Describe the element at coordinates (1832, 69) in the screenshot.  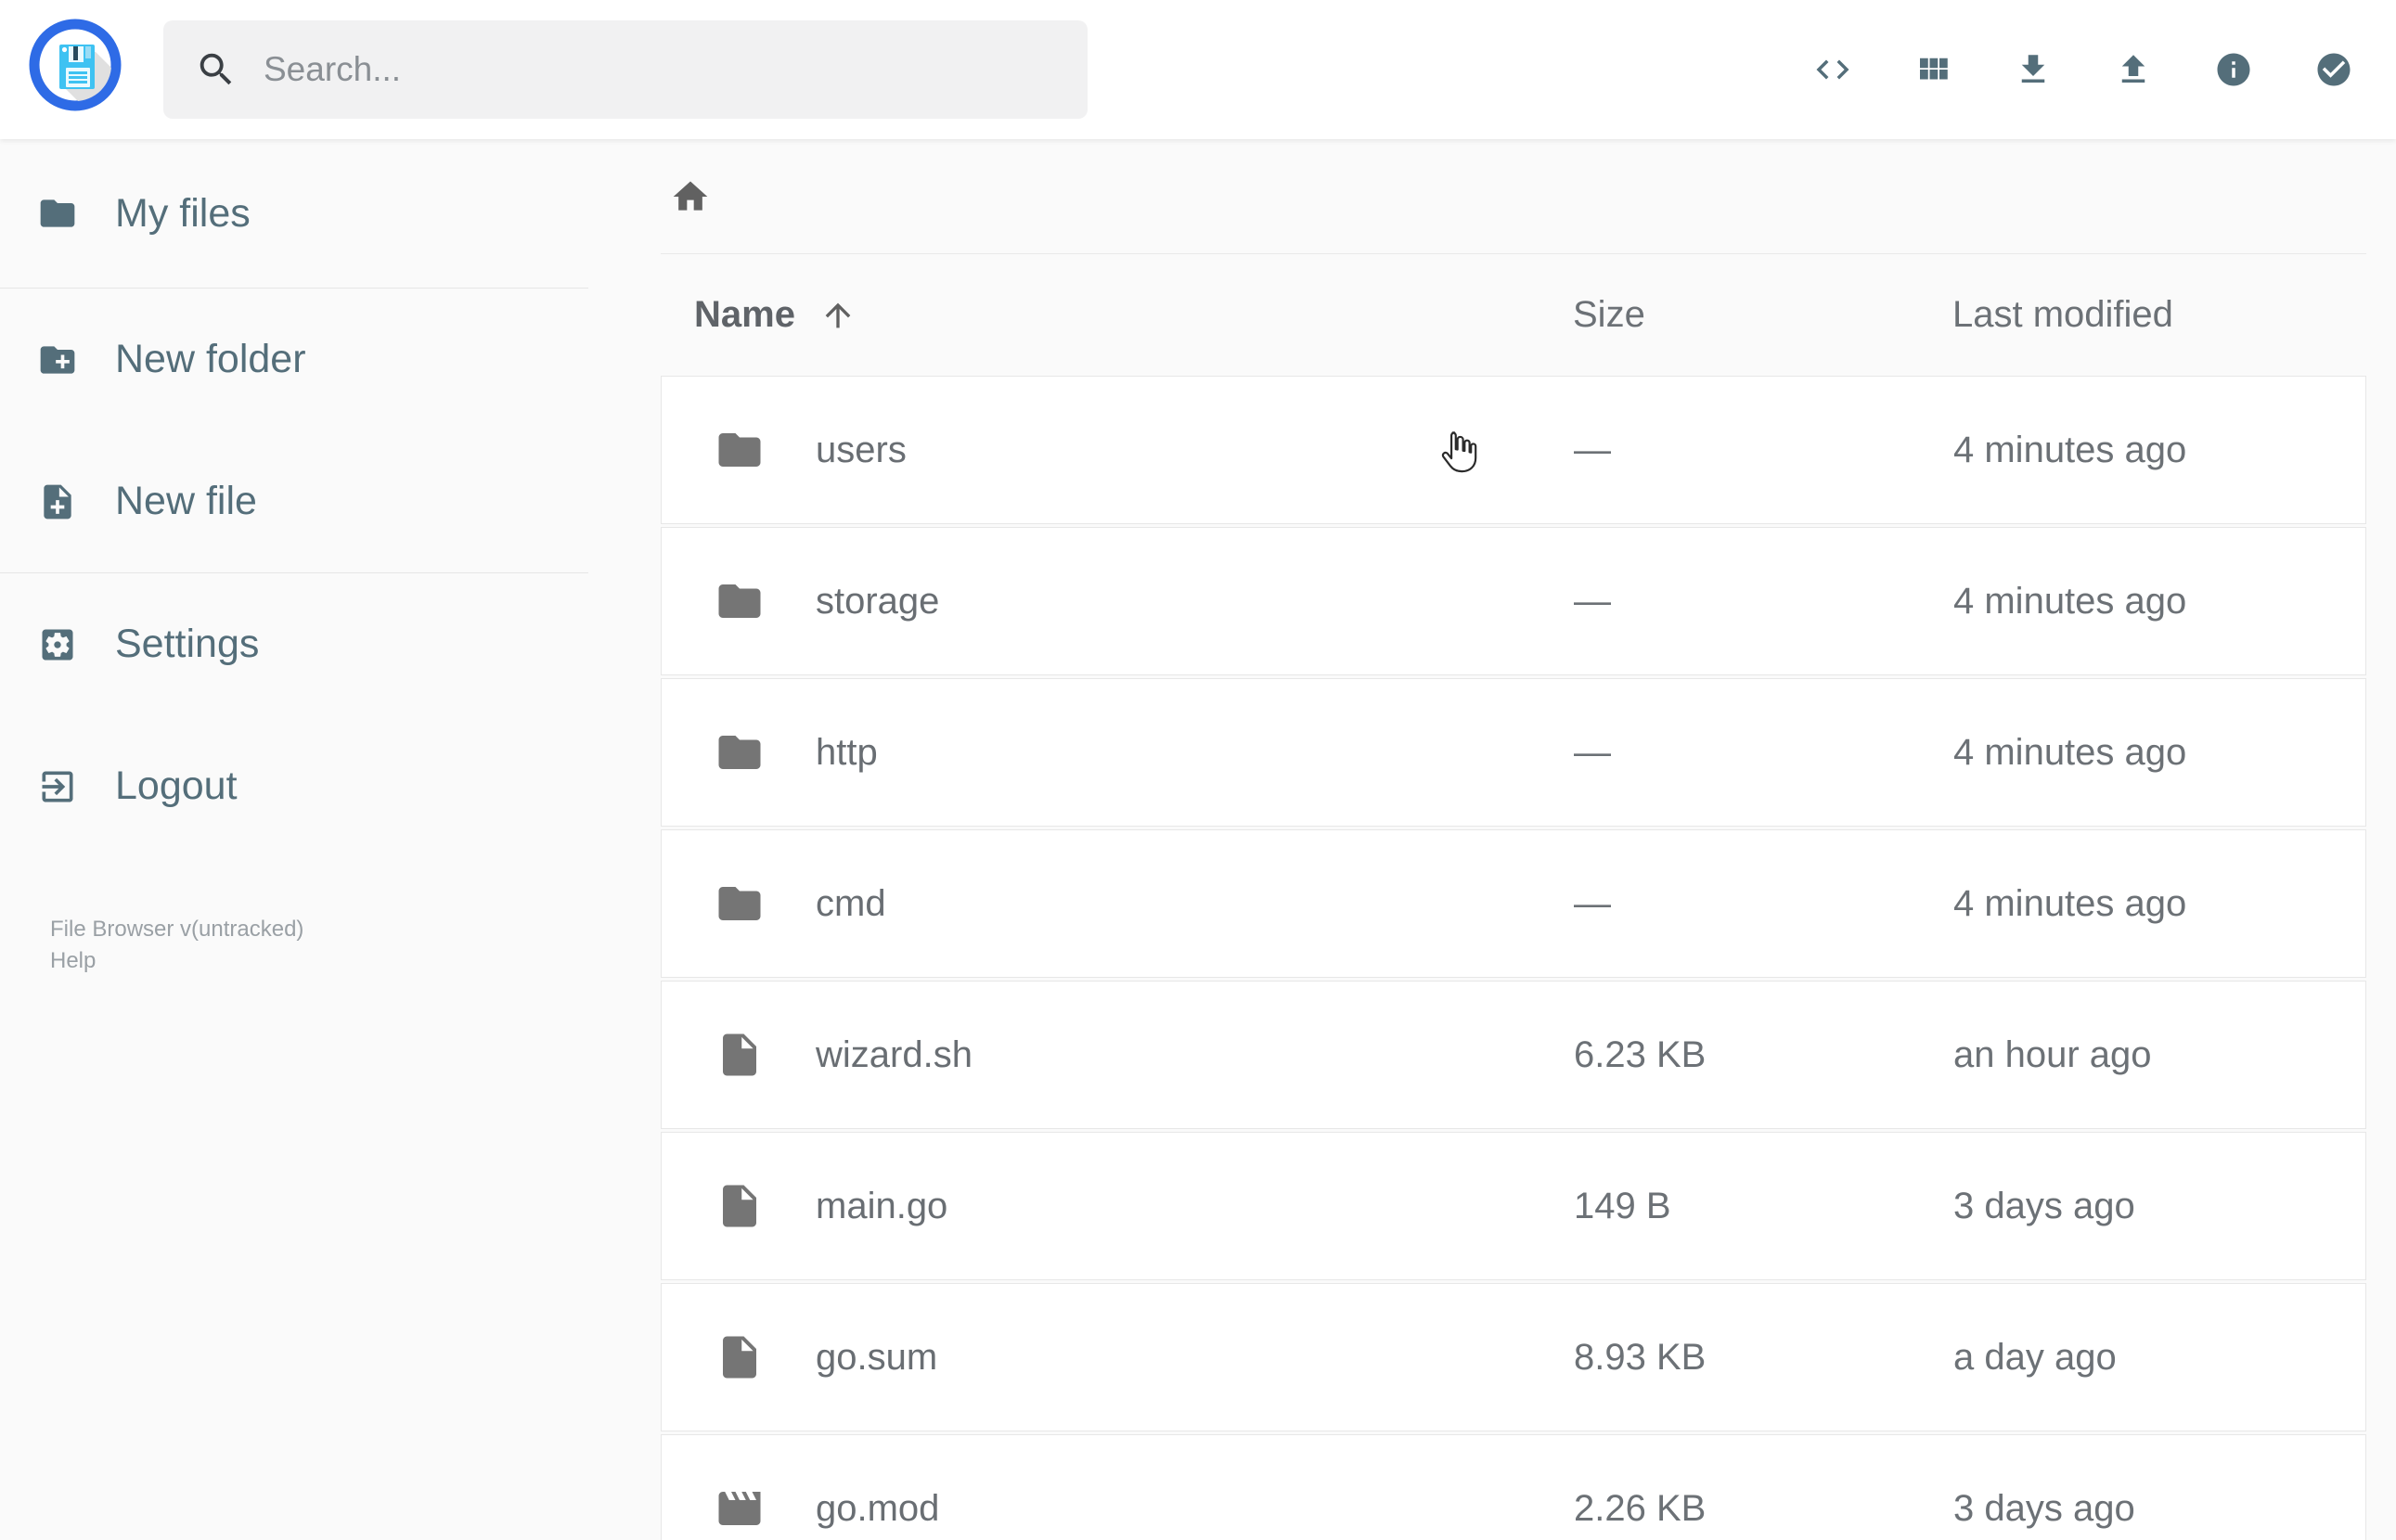
I see `code-icon` at that location.